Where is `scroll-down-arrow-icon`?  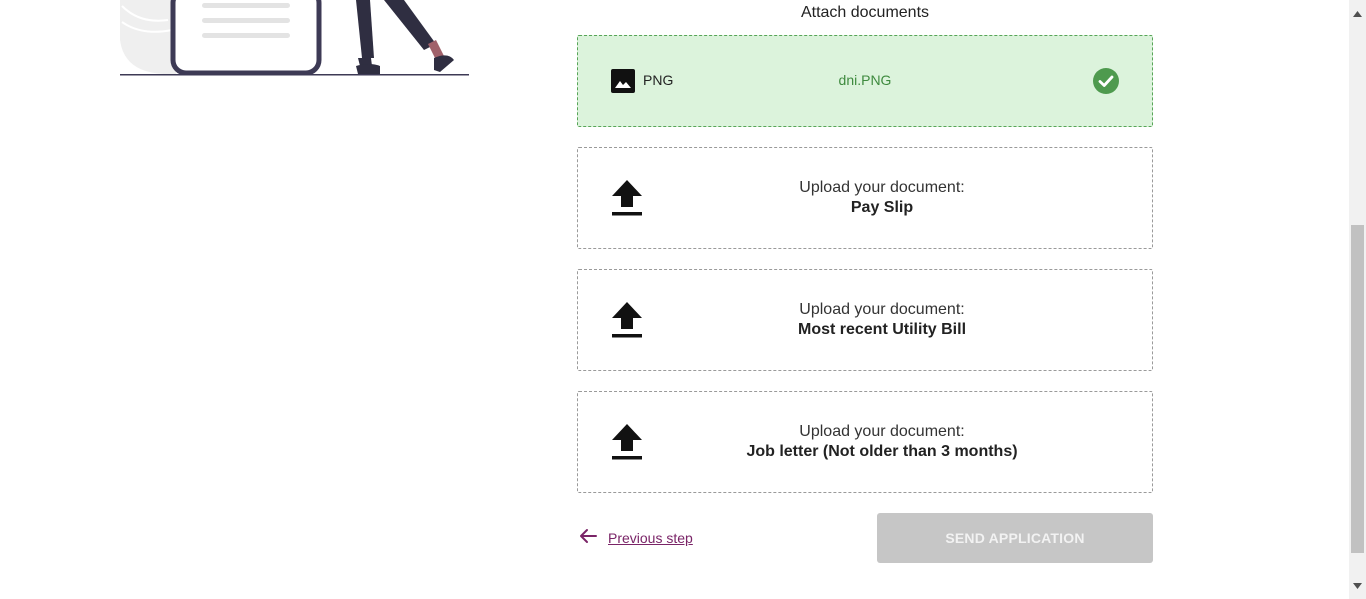
scroll-down-arrow-icon is located at coordinates (1357, 585).